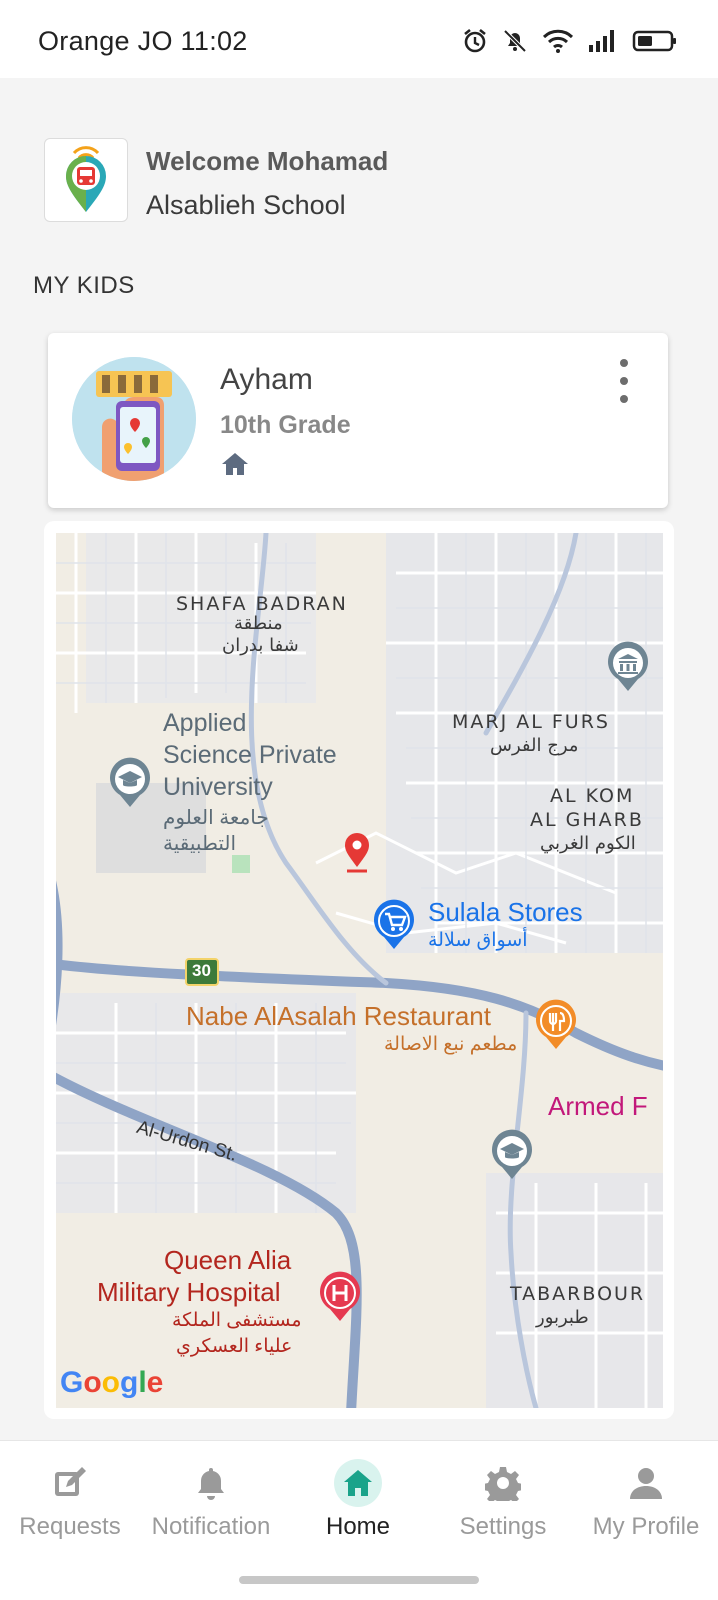 This screenshot has height=1600, width=718. I want to click on kid-card: Ayham 10th Grade, so click(358, 420).